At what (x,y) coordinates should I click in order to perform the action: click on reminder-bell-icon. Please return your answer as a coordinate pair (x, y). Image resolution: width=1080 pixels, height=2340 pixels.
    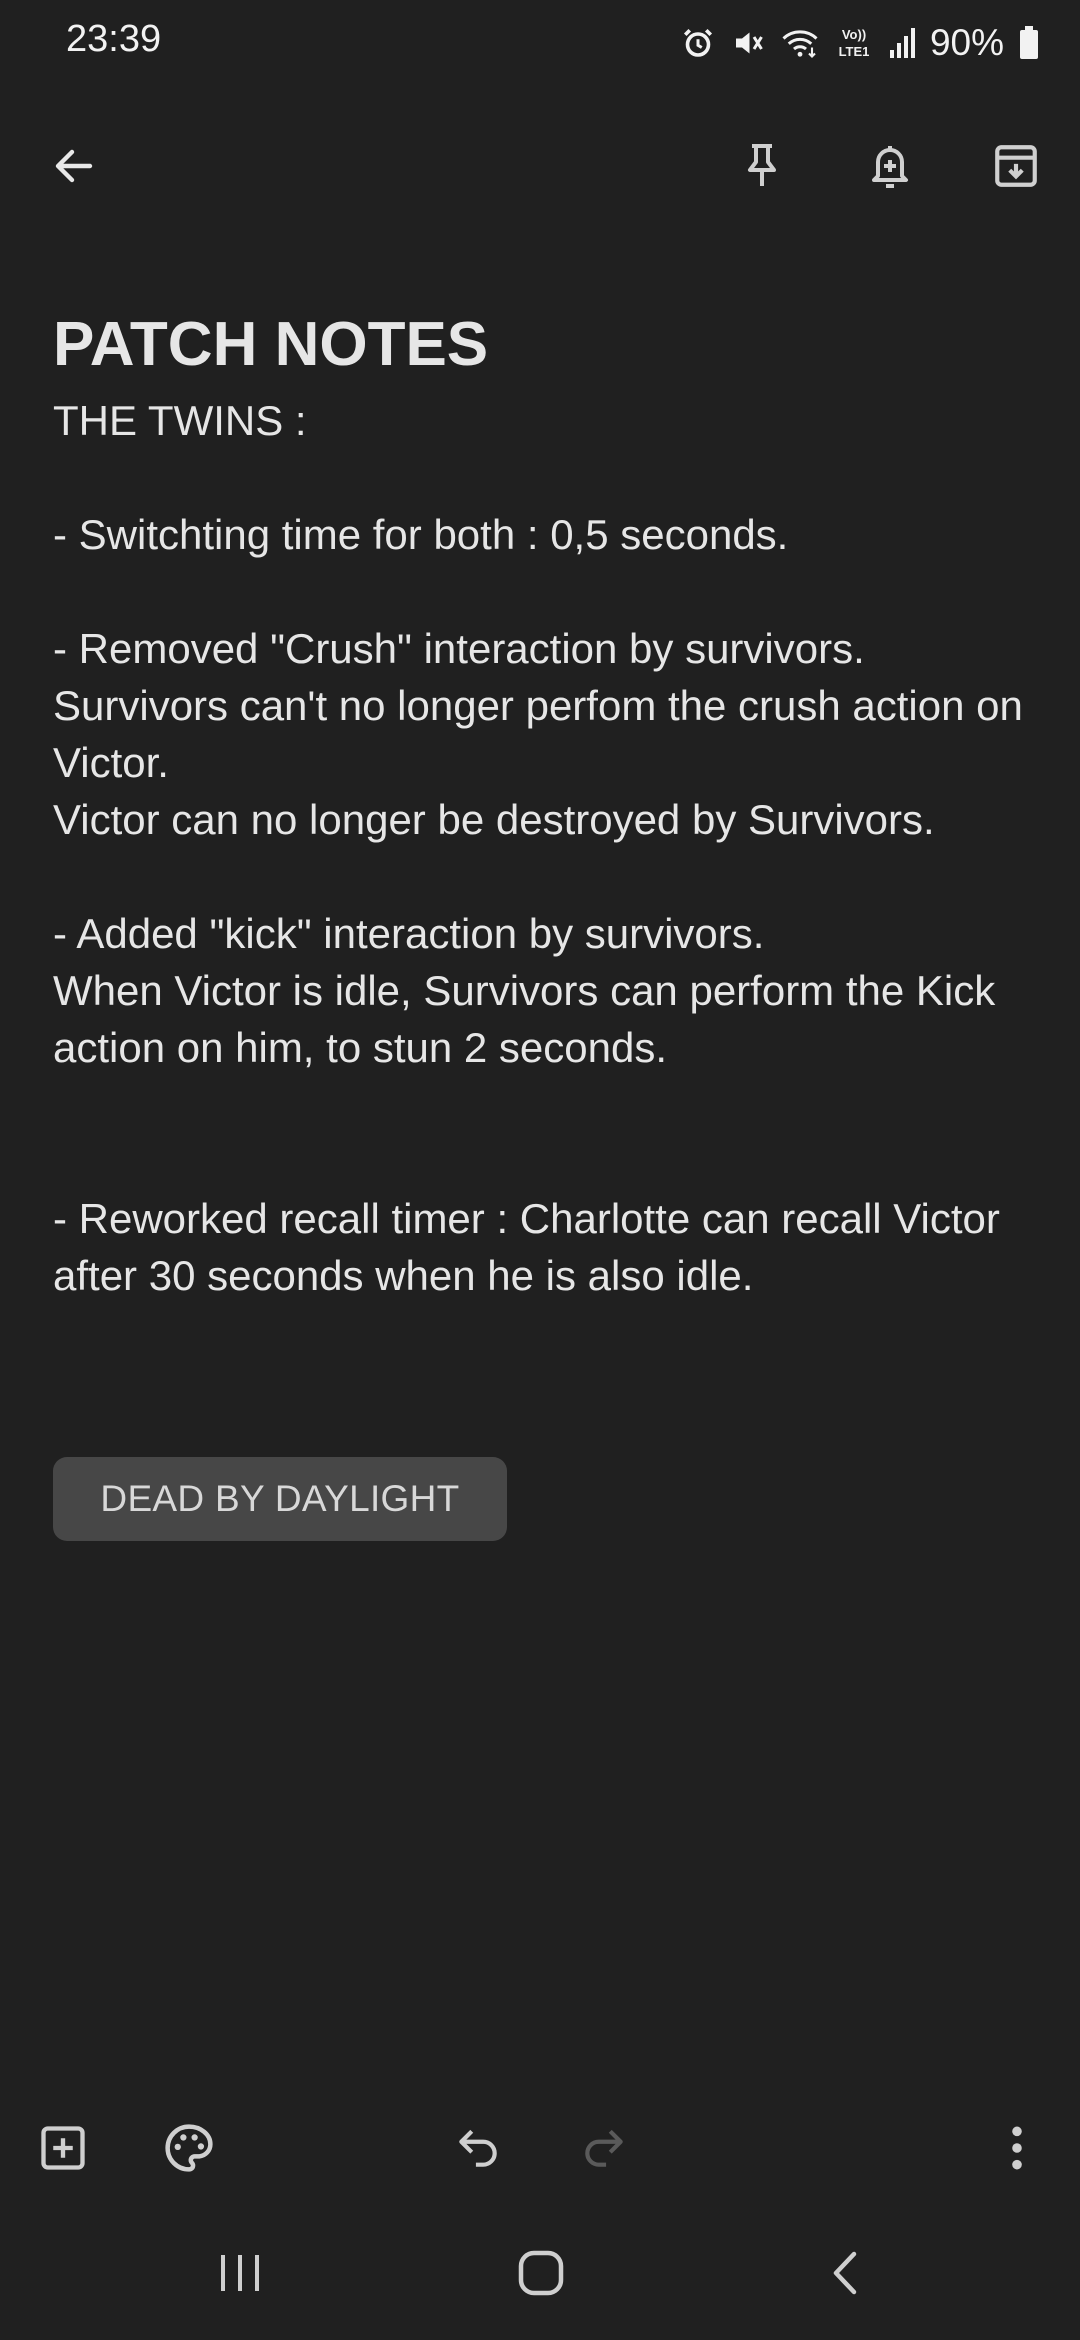
    Looking at the image, I should click on (890, 168).